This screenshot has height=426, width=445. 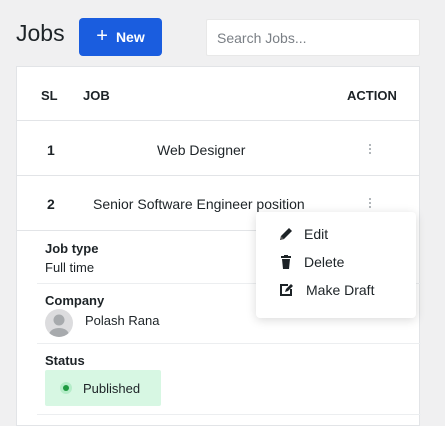 What do you see at coordinates (96, 95) in the screenshot?
I see `column-header-job: JOB` at bounding box center [96, 95].